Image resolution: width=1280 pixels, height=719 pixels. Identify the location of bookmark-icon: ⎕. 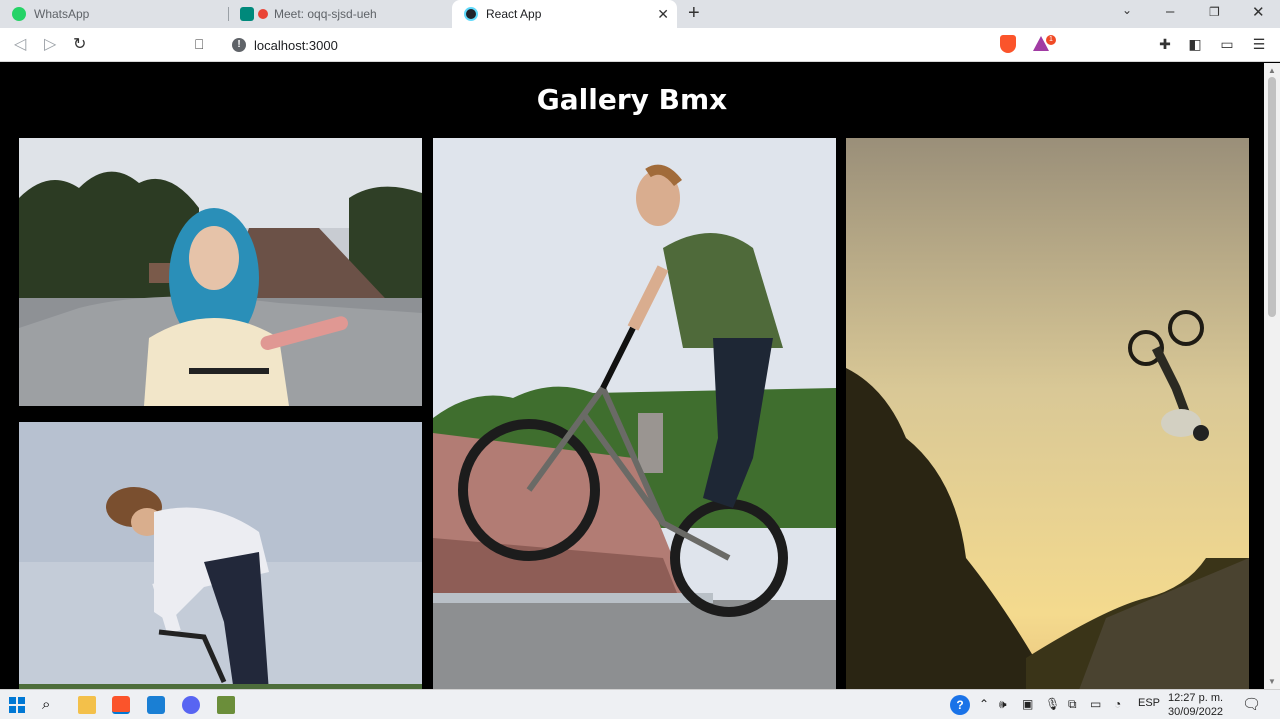
(199, 44).